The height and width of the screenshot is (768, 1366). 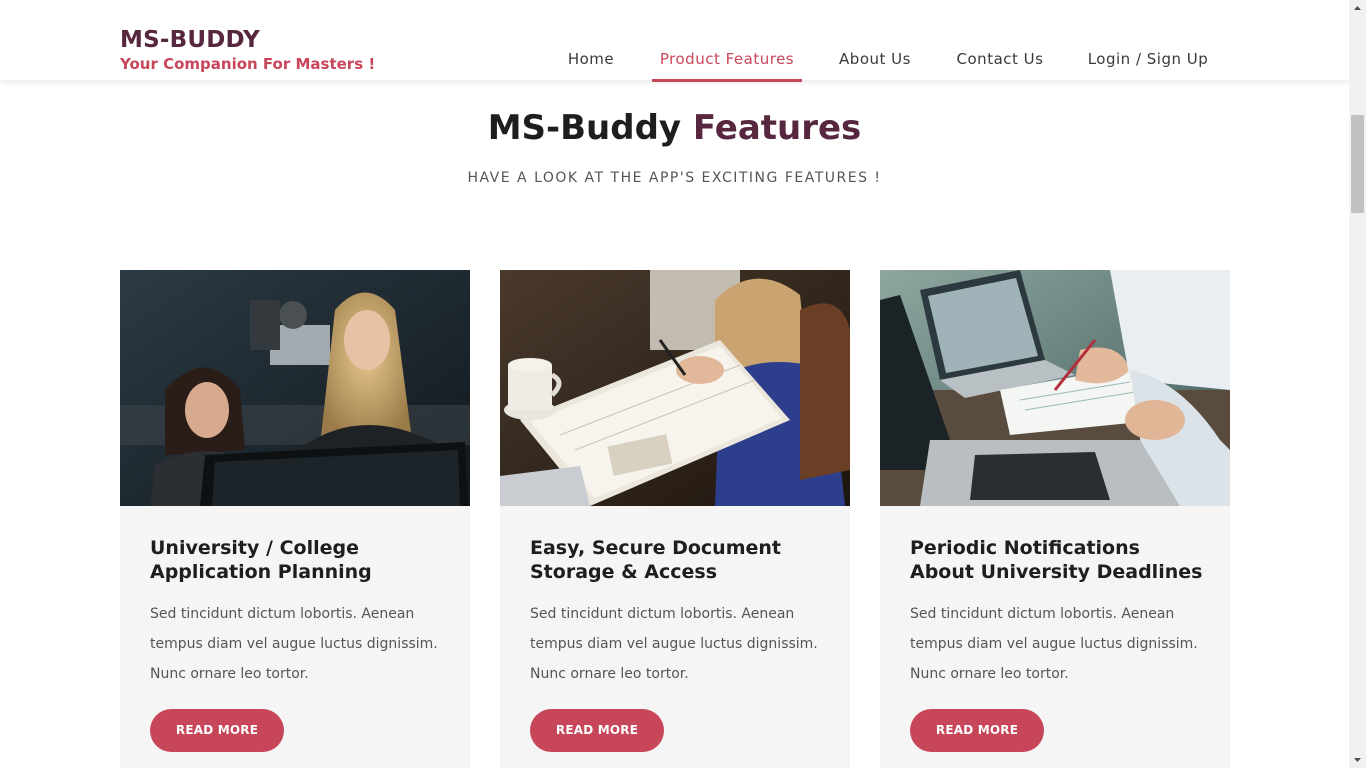 I want to click on nav-item-about-us: About Us, so click(x=875, y=65).